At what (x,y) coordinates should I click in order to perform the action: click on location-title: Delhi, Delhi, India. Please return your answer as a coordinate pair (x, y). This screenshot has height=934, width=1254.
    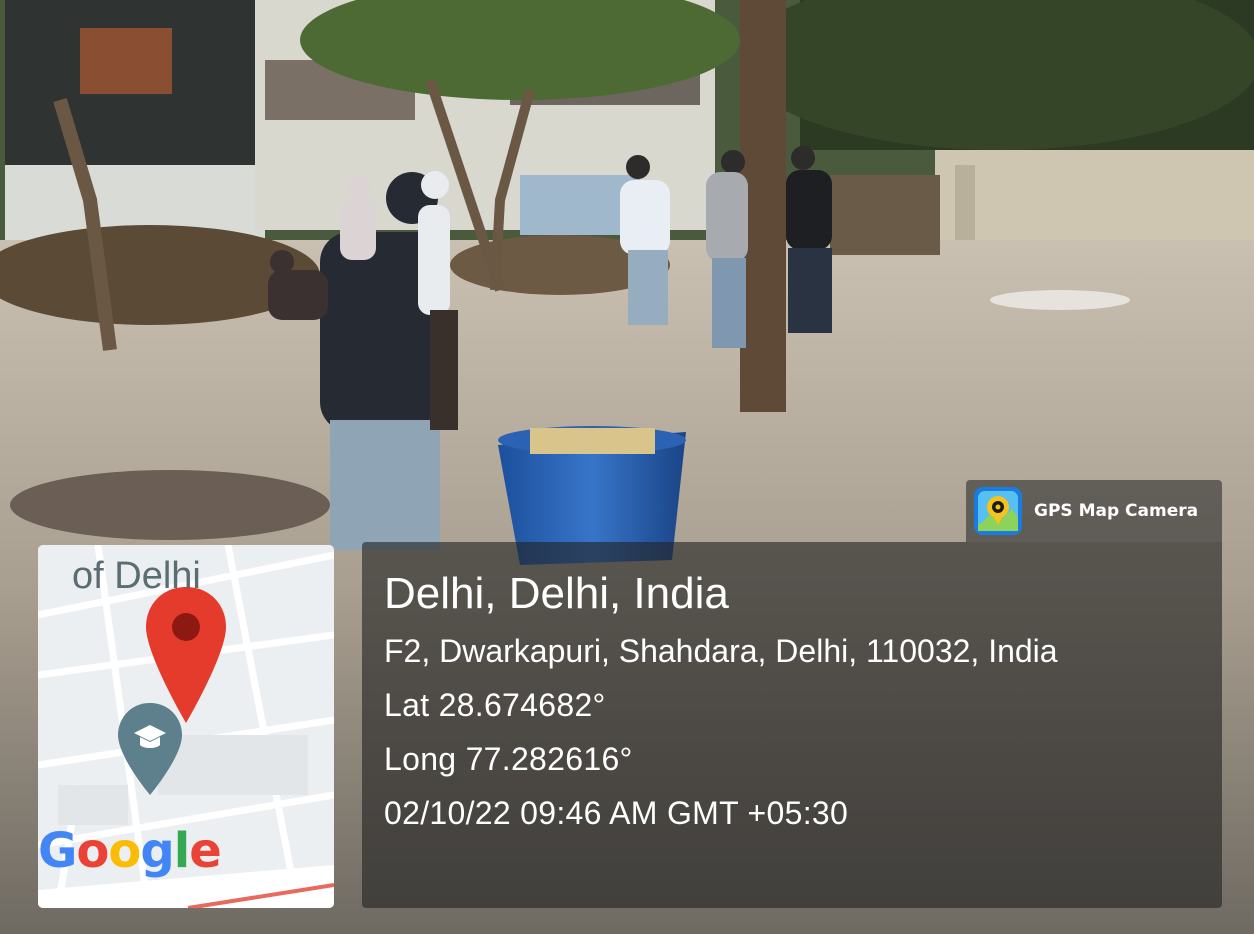
    Looking at the image, I should click on (556, 593).